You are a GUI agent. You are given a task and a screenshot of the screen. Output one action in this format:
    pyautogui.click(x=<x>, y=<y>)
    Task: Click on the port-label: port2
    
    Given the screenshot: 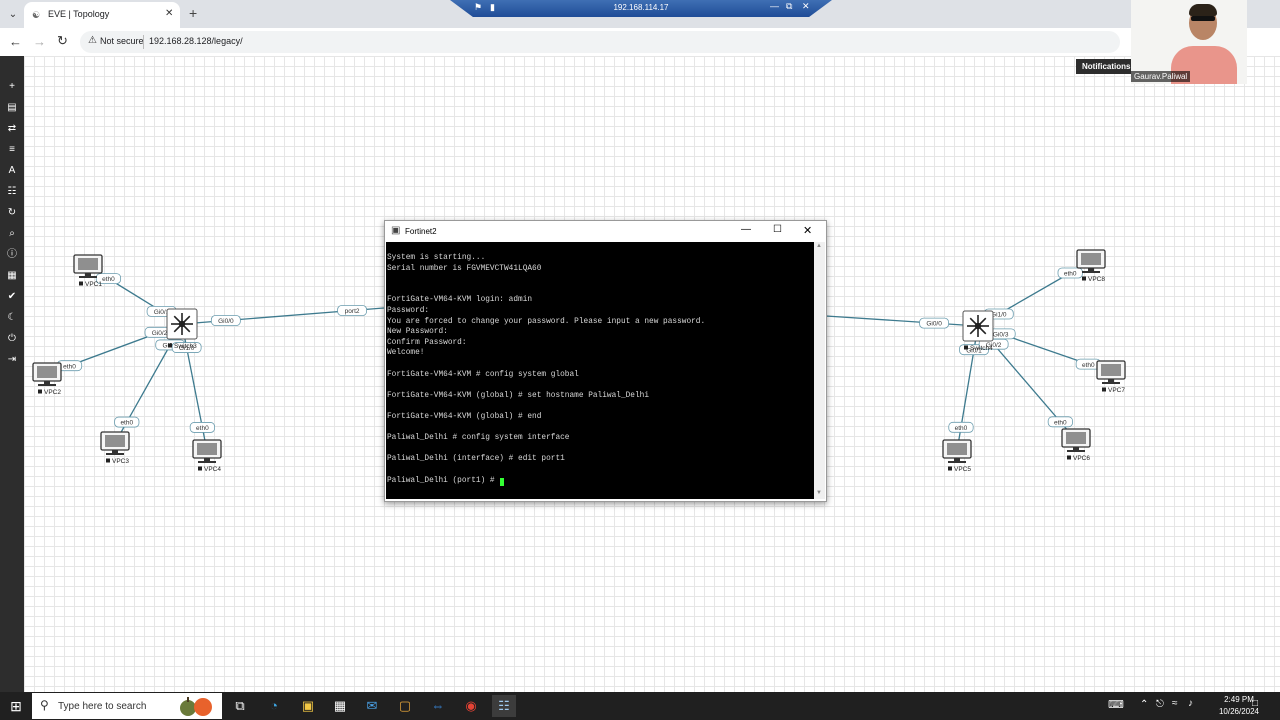 What is the action you would take?
    pyautogui.click(x=352, y=310)
    